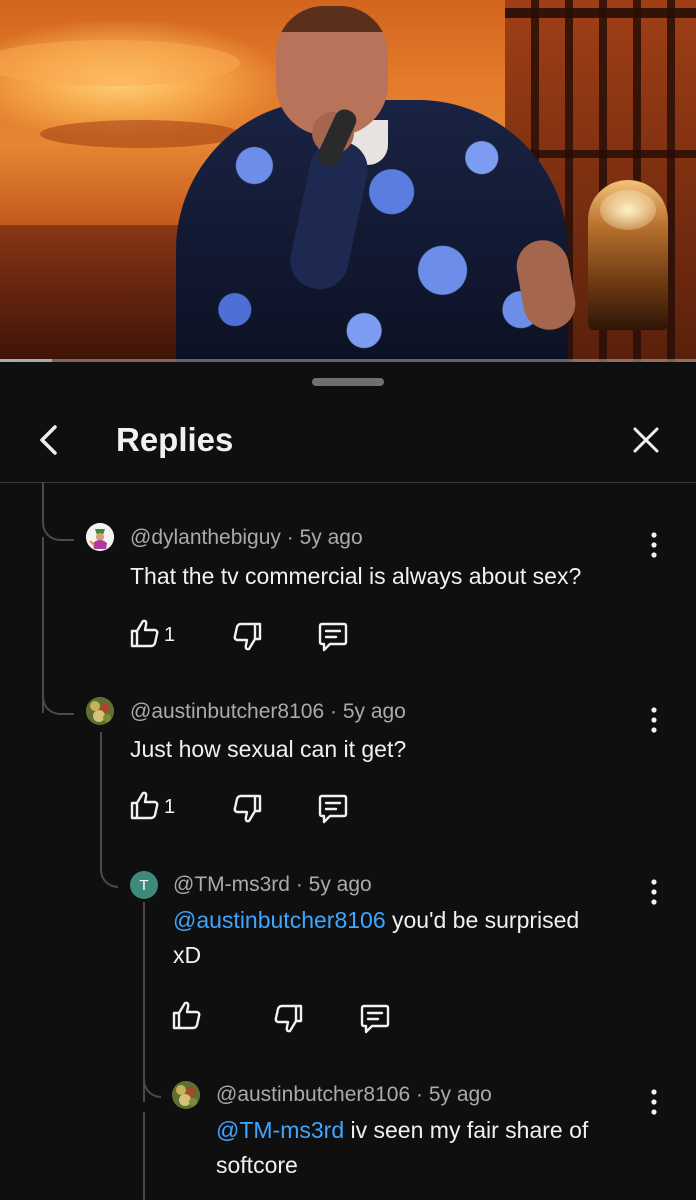 This screenshot has height=1200, width=696. I want to click on reply-text-content: you'd be surprised, so click(482, 920).